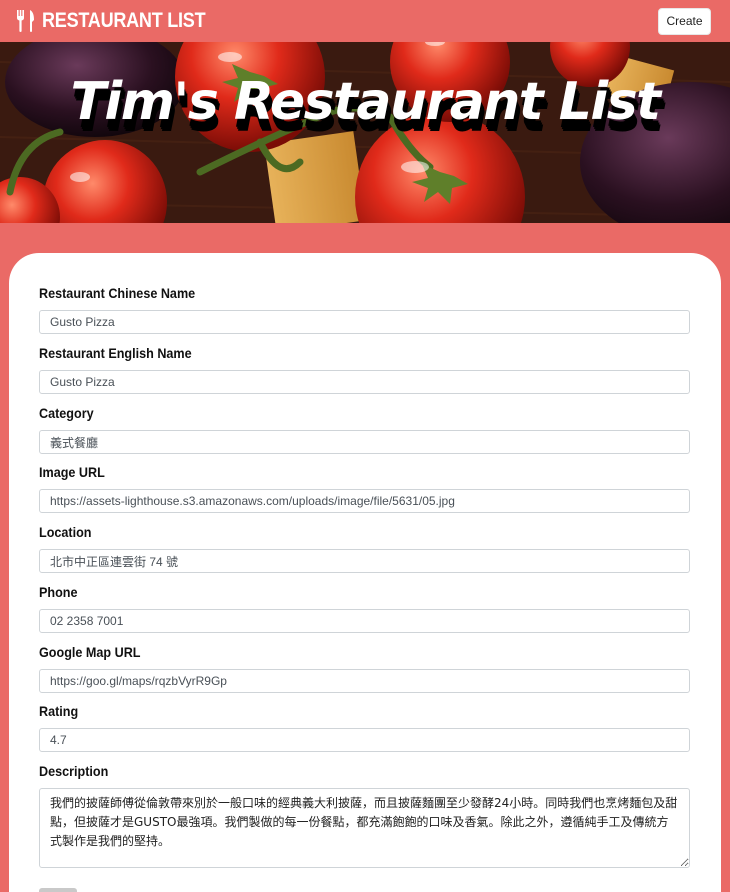 The image size is (730, 892). Describe the element at coordinates (364, 488) in the screenshot. I see `field-image-url: Image URL` at that location.